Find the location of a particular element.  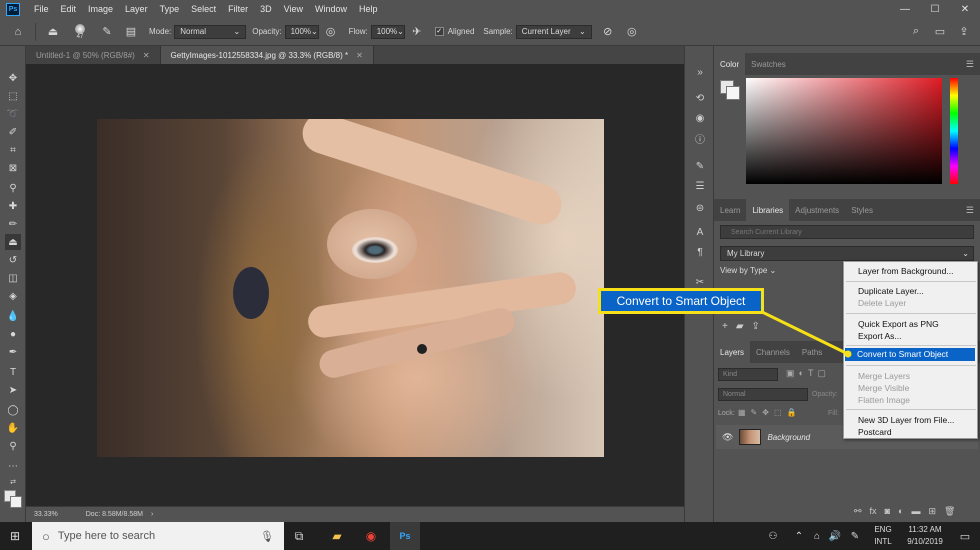

aligned-checkbox: ✓ is located at coordinates (439, 31).